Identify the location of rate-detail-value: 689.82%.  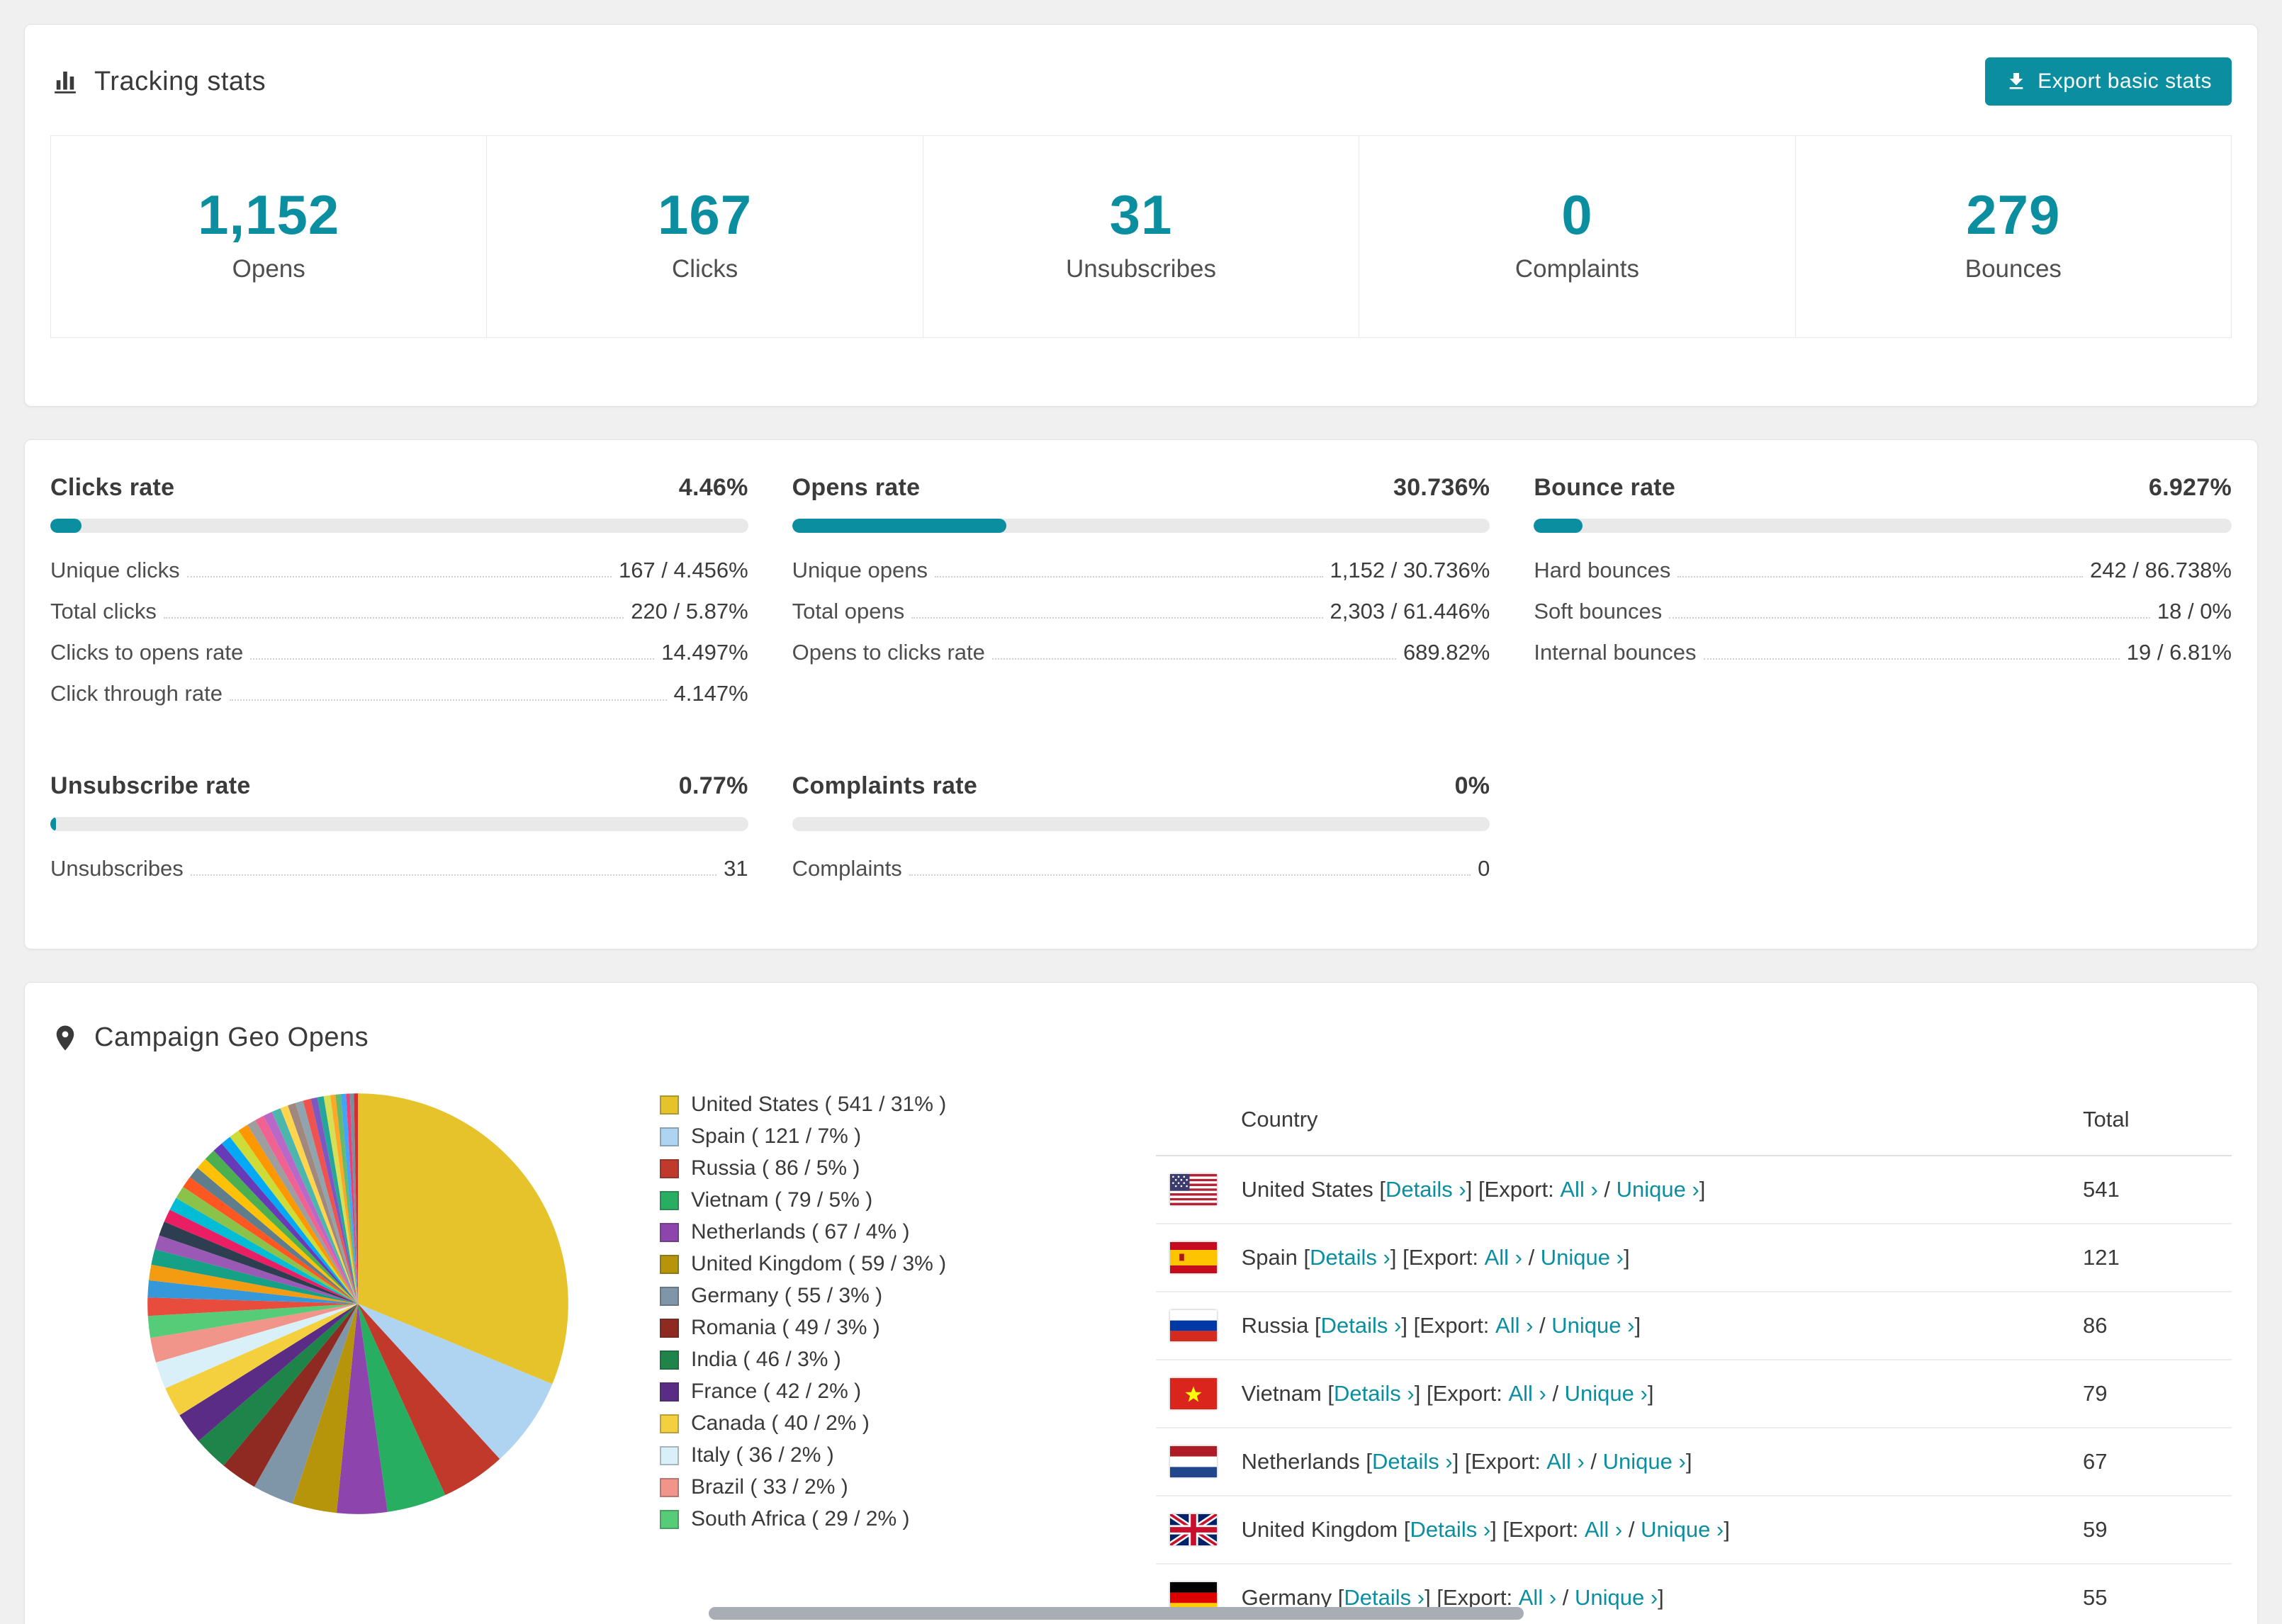
(1446, 653).